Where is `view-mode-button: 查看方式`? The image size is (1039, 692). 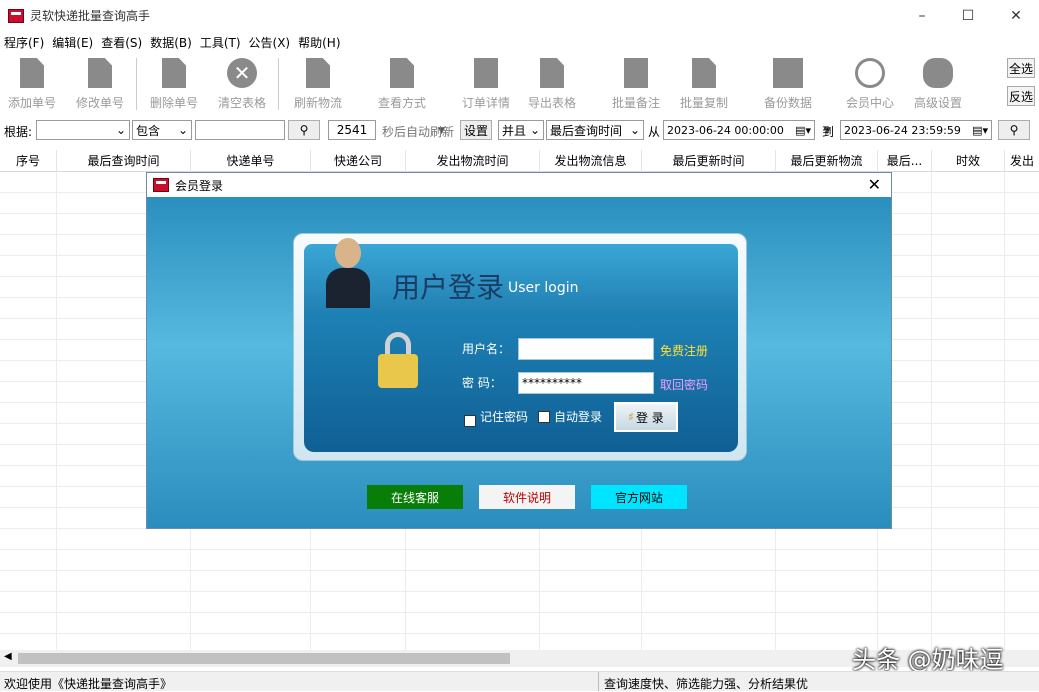
view-mode-button: 查看方式 is located at coordinates (402, 83).